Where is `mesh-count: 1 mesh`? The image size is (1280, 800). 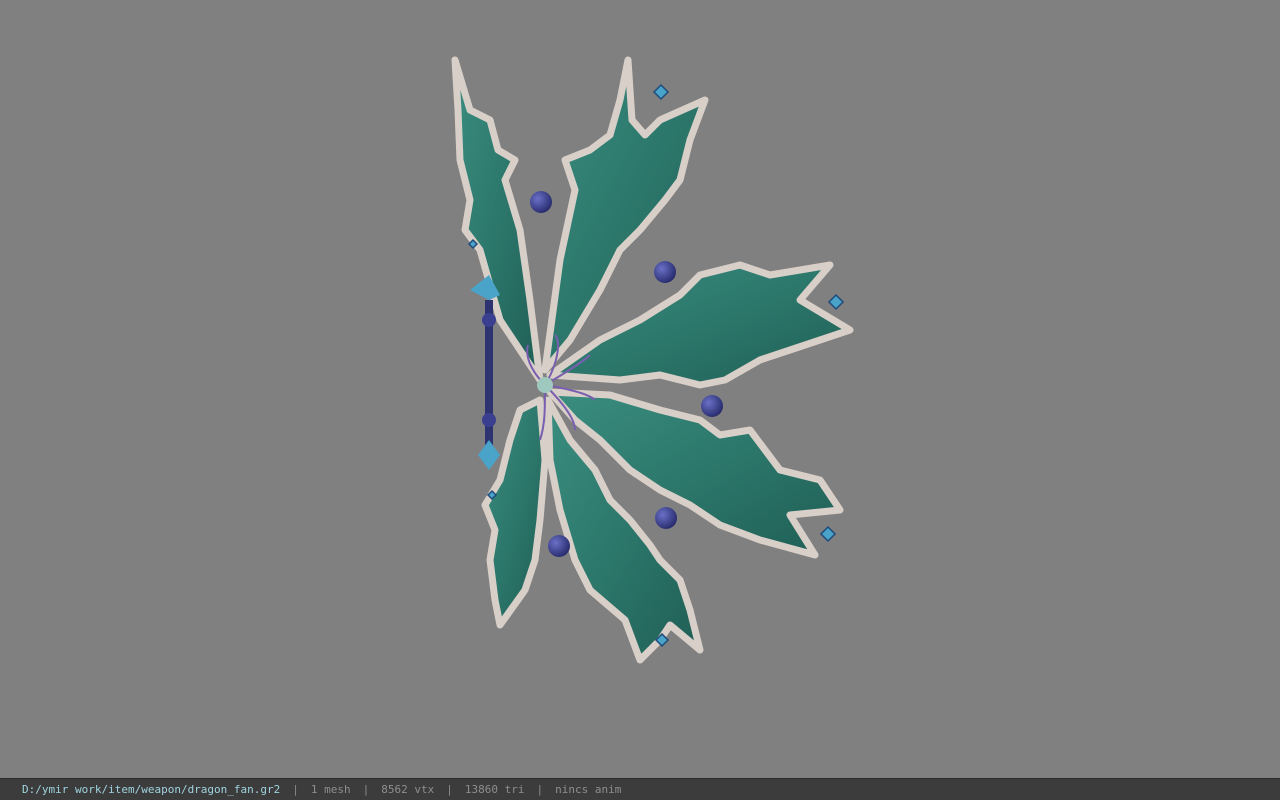
mesh-count: 1 mesh is located at coordinates (330, 789).